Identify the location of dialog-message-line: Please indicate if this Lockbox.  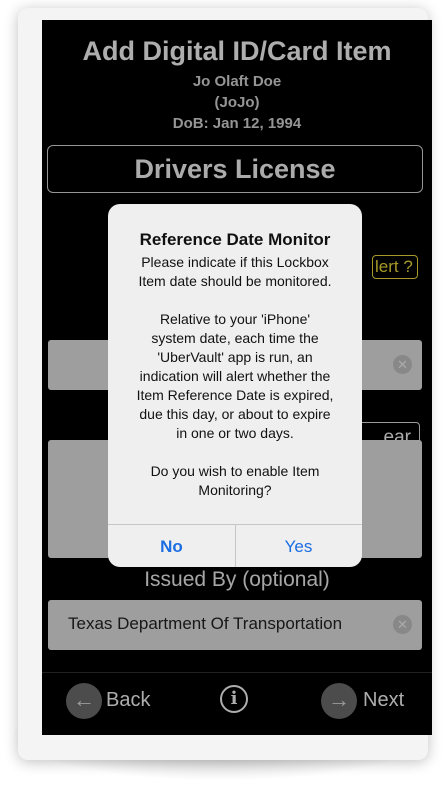
(235, 262).